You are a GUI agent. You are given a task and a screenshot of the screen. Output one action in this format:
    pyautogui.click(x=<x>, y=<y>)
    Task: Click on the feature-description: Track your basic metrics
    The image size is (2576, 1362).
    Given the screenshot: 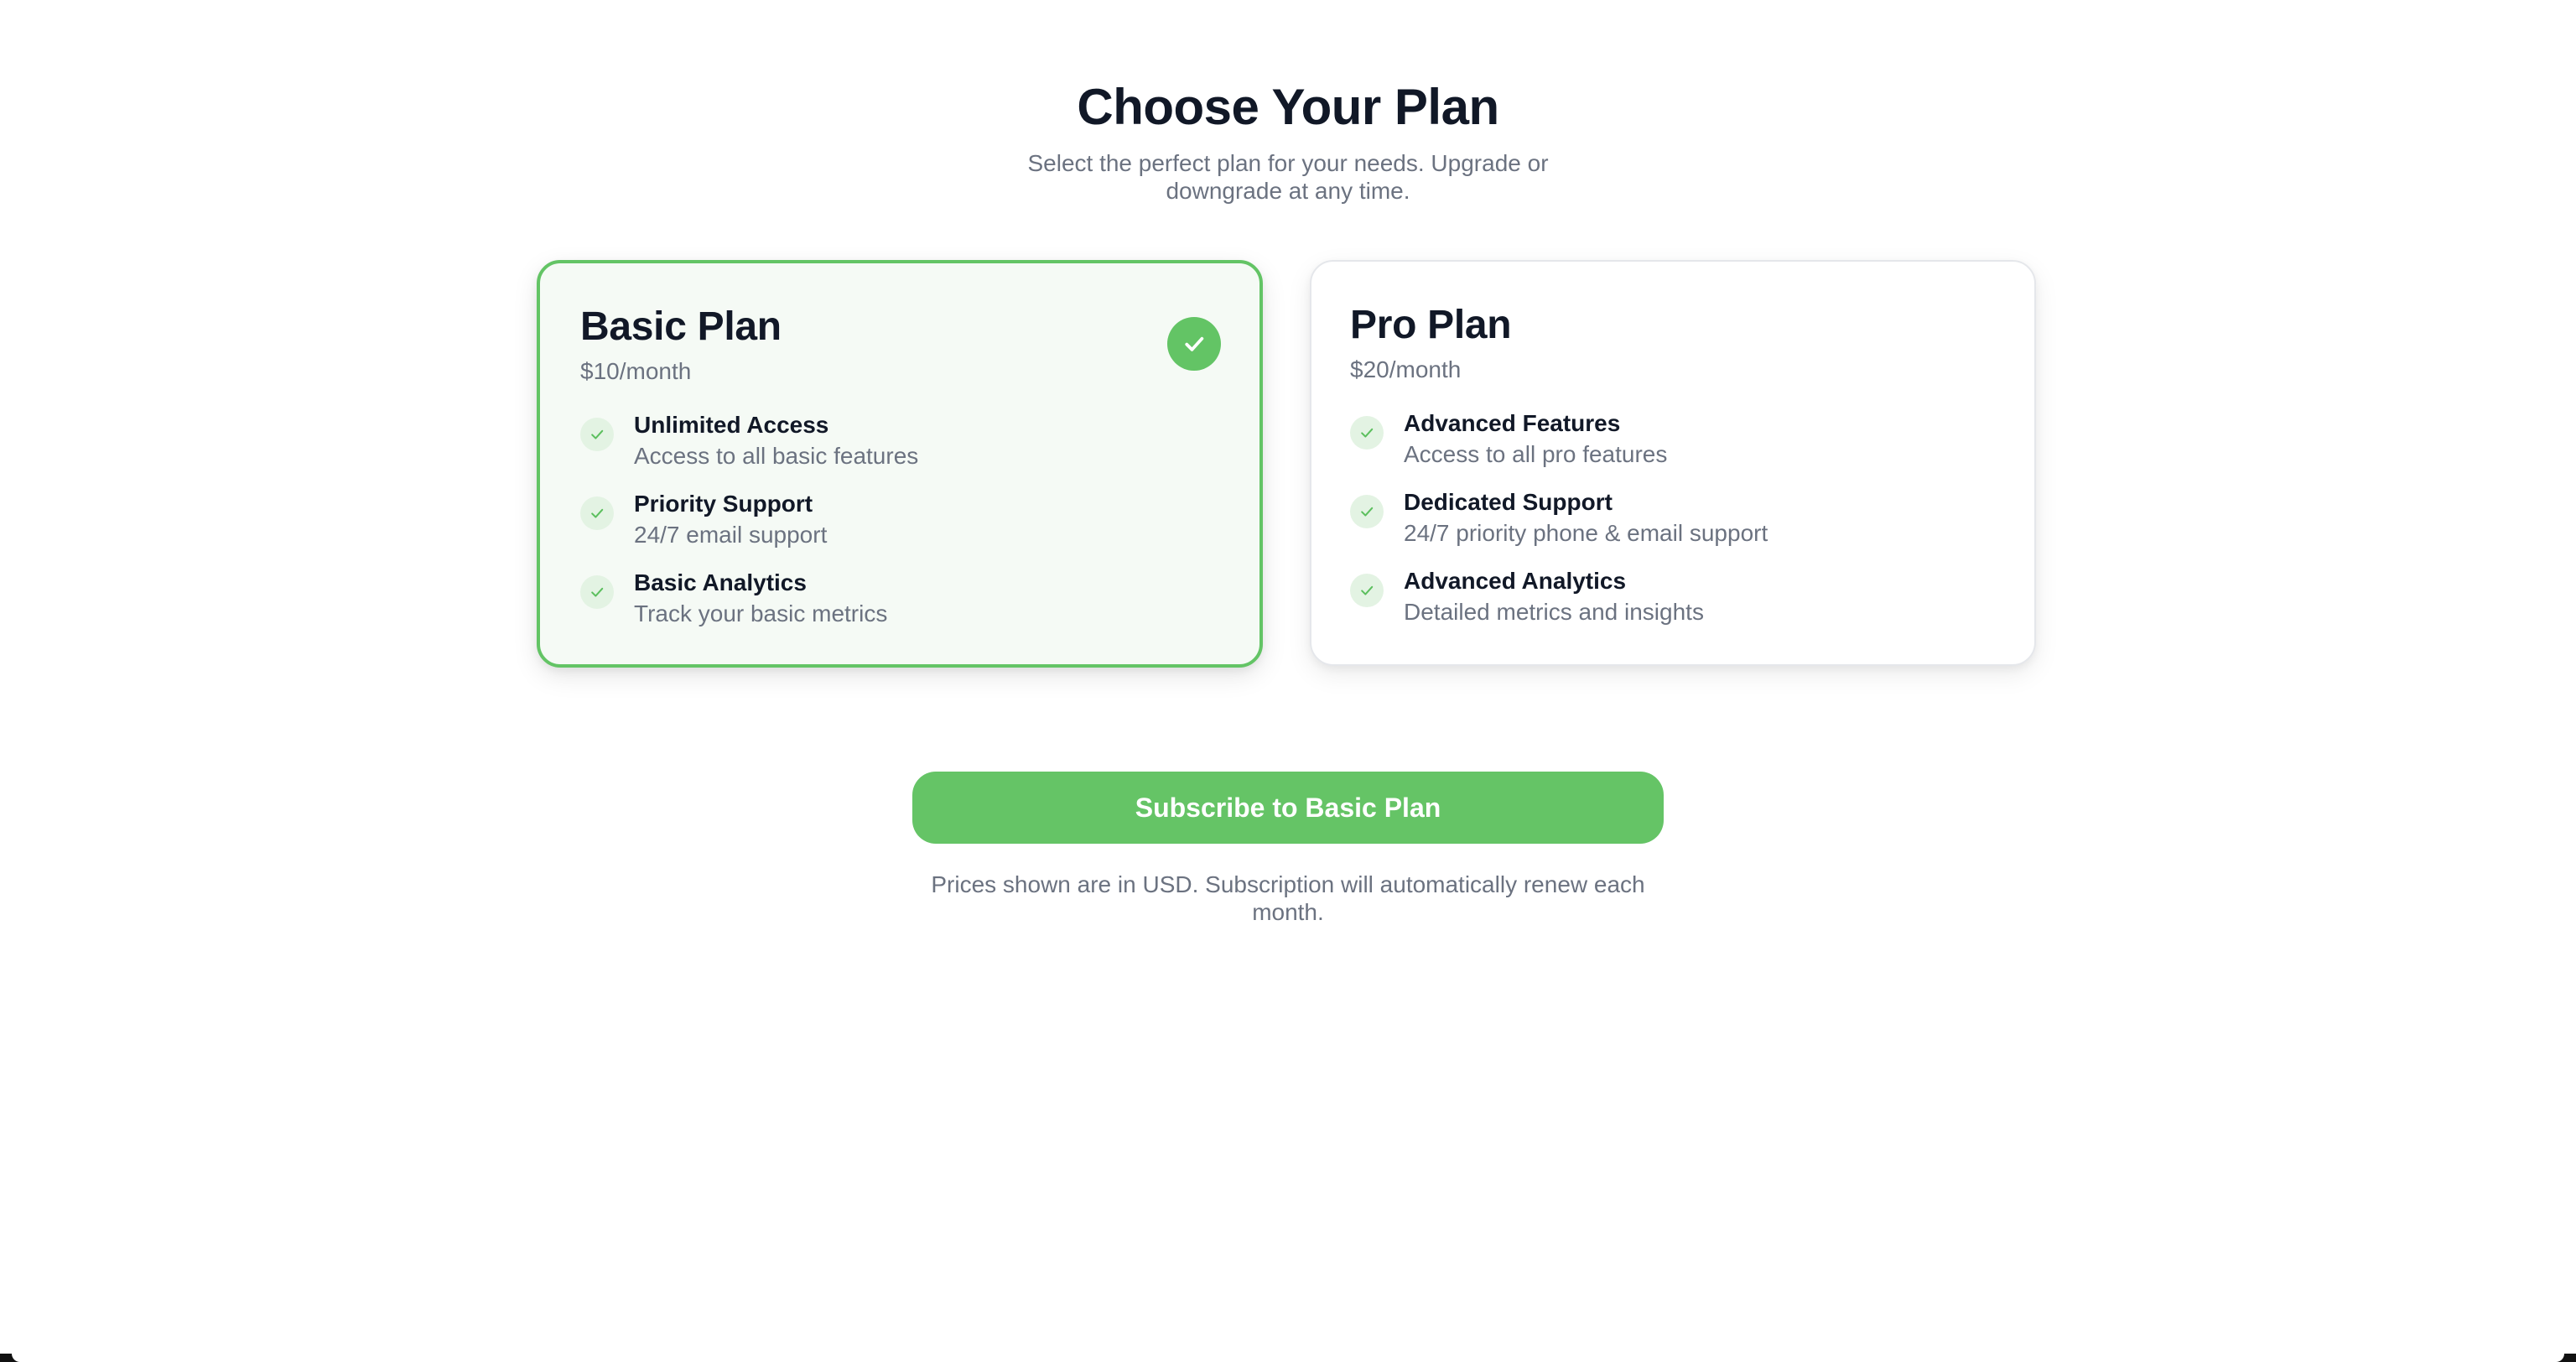 What is the action you would take?
    pyautogui.click(x=761, y=613)
    